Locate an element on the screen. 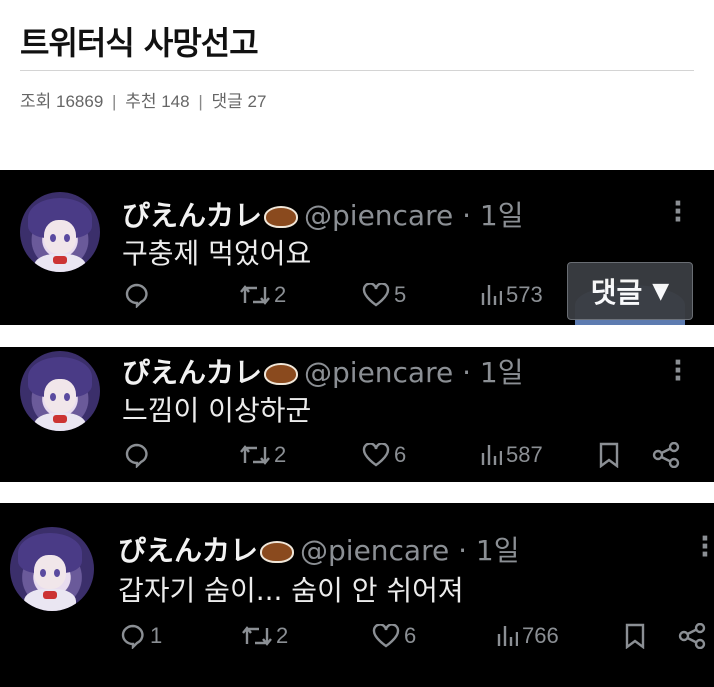  like-button: 5 is located at coordinates (384, 295).